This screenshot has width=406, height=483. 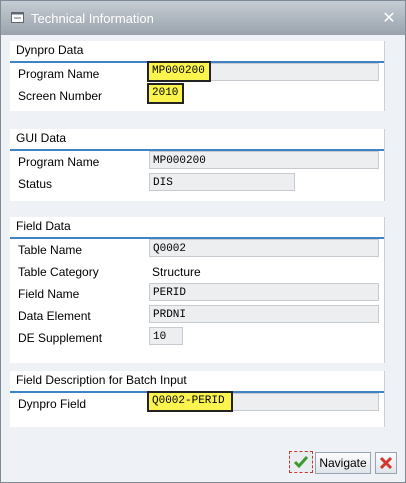 I want to click on checkmark-icon, so click(x=301, y=462).